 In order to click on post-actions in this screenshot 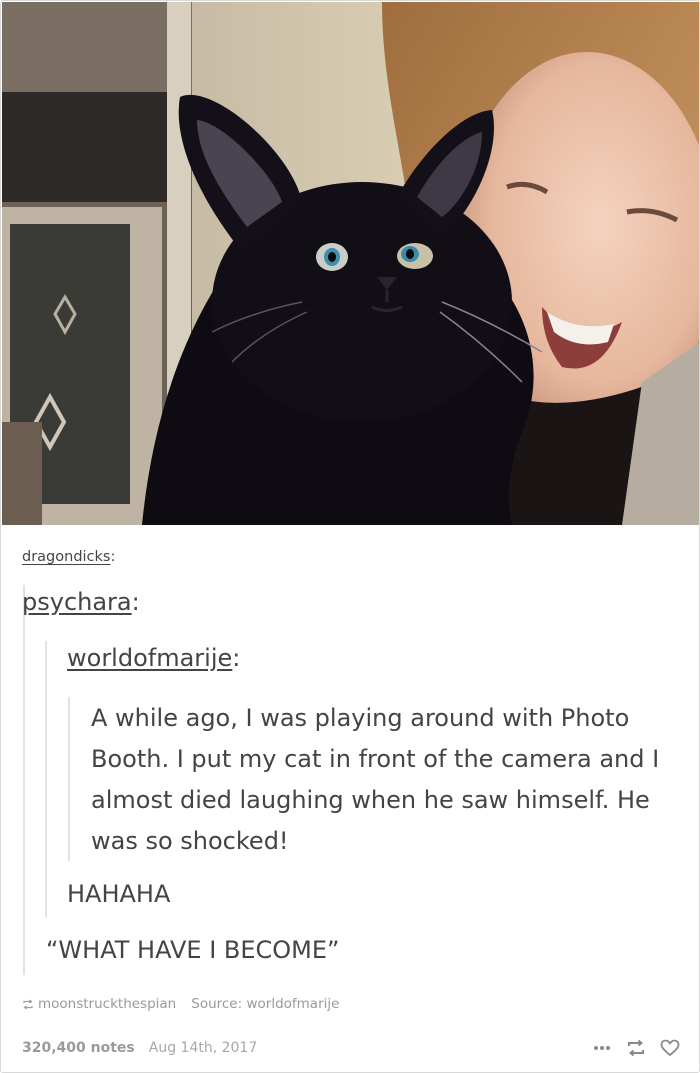, I will do `click(636, 1048)`.